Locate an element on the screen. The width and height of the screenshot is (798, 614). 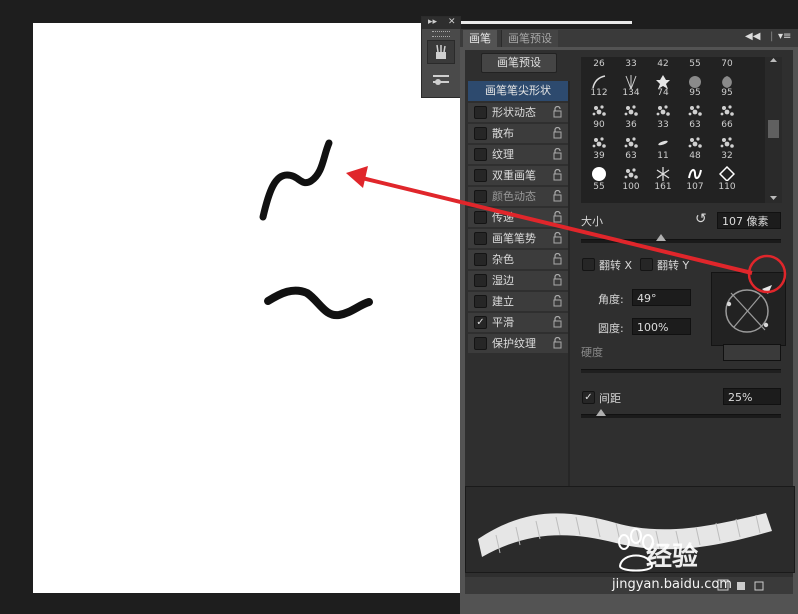
tab-brush-presets: 画笔预设 is located at coordinates (529, 38).